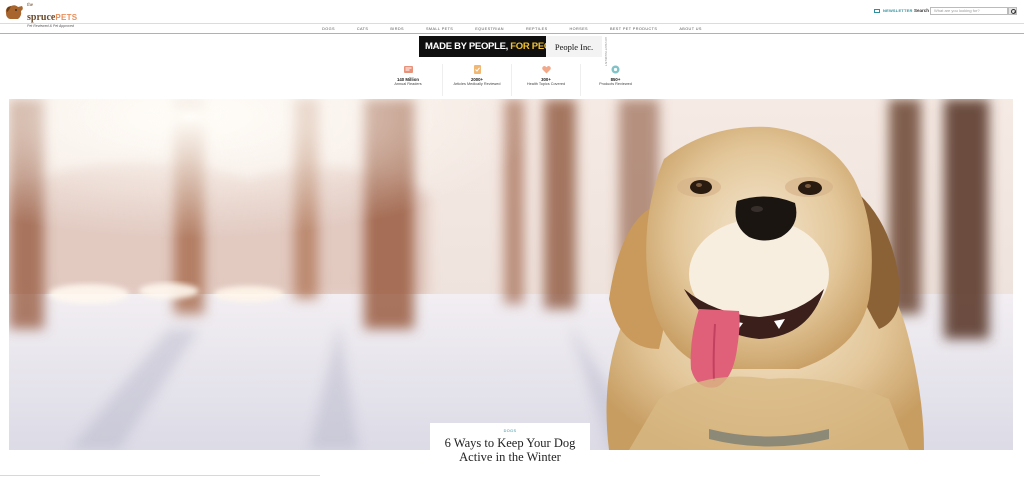 The width and height of the screenshot is (1024, 477). What do you see at coordinates (14, 12) in the screenshot?
I see `dog-logo-icon` at bounding box center [14, 12].